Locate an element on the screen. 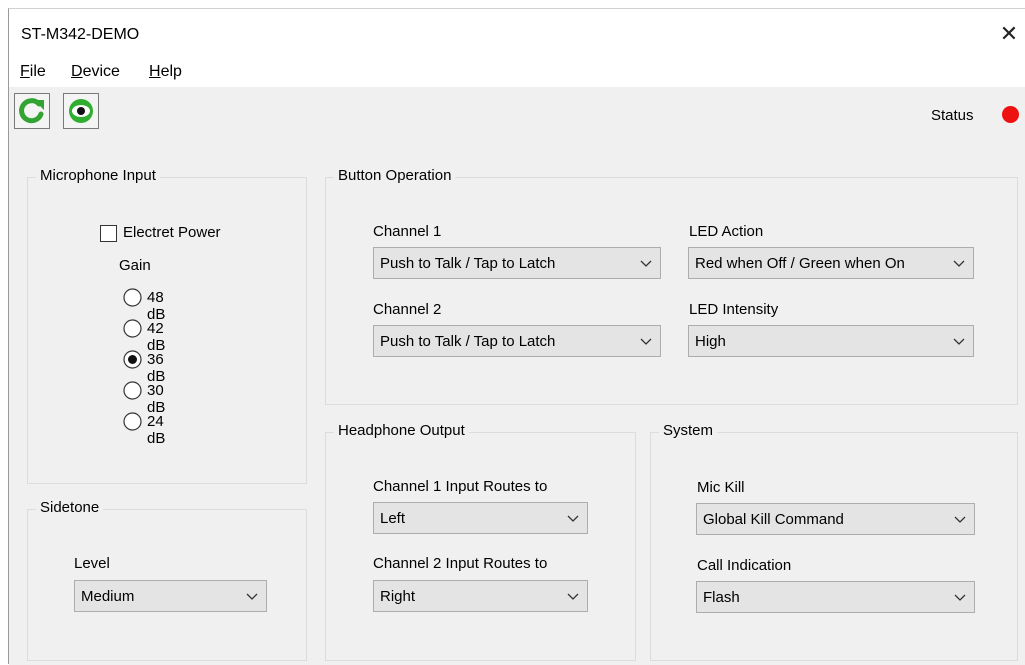 The height and width of the screenshot is (665, 1025). menu-device: Device is located at coordinates (95, 72).